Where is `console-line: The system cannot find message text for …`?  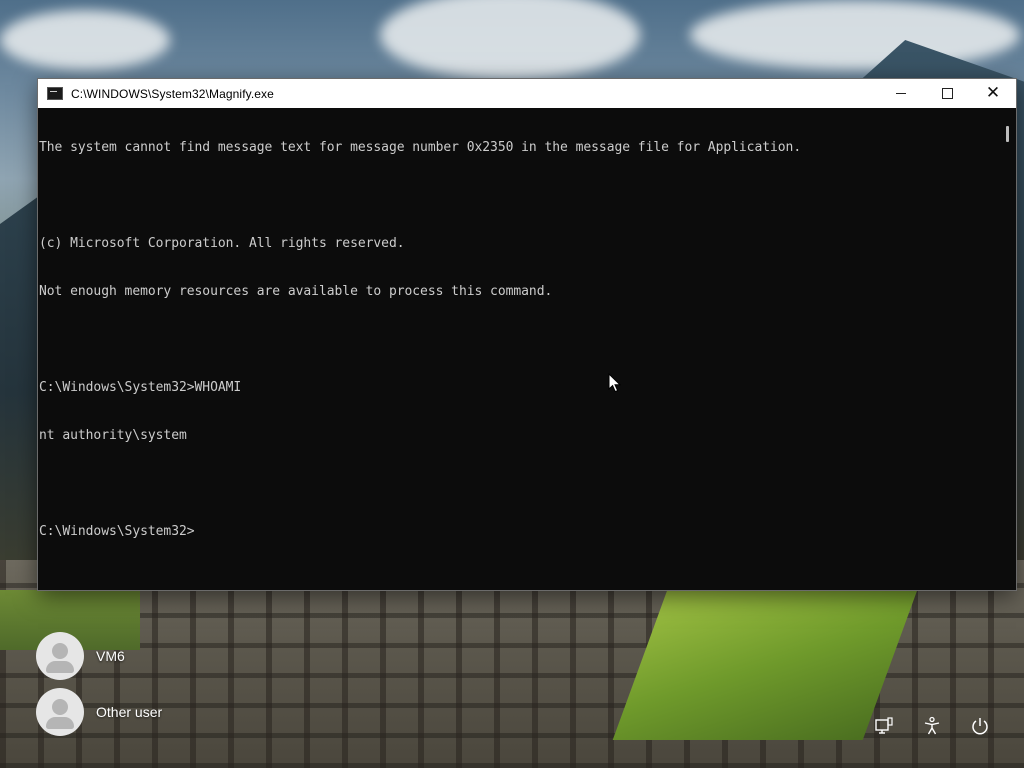
console-line: The system cannot find message text for … is located at coordinates (420, 147).